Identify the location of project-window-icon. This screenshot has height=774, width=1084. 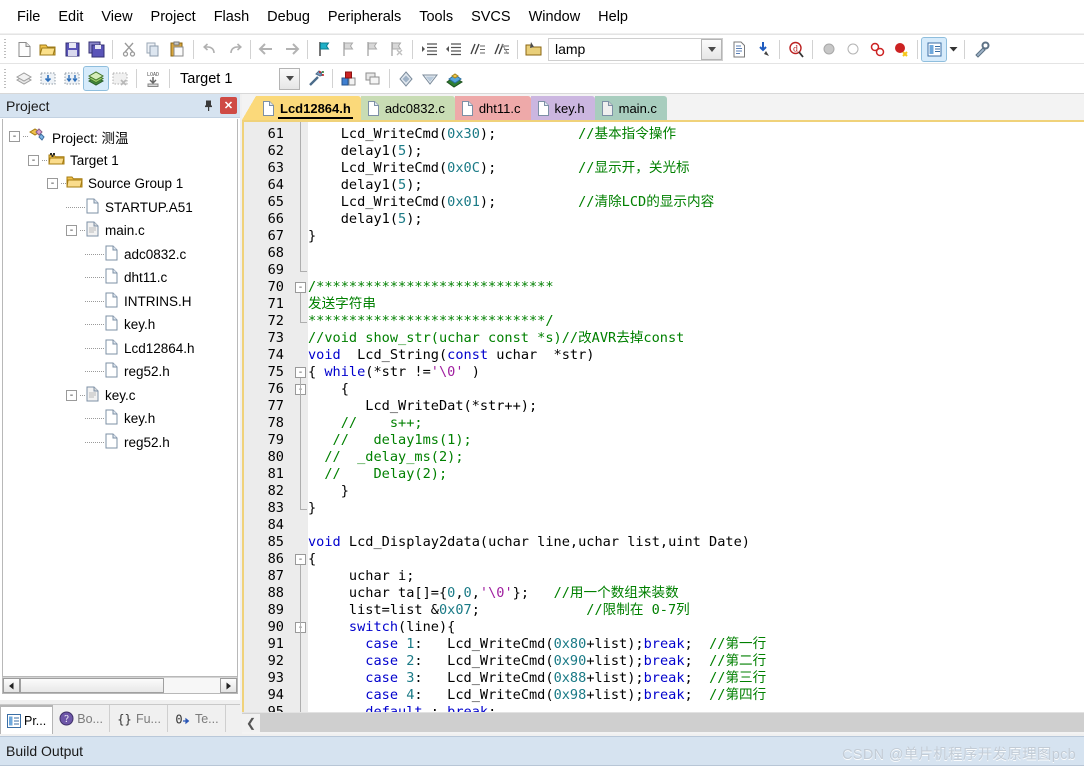
(934, 49).